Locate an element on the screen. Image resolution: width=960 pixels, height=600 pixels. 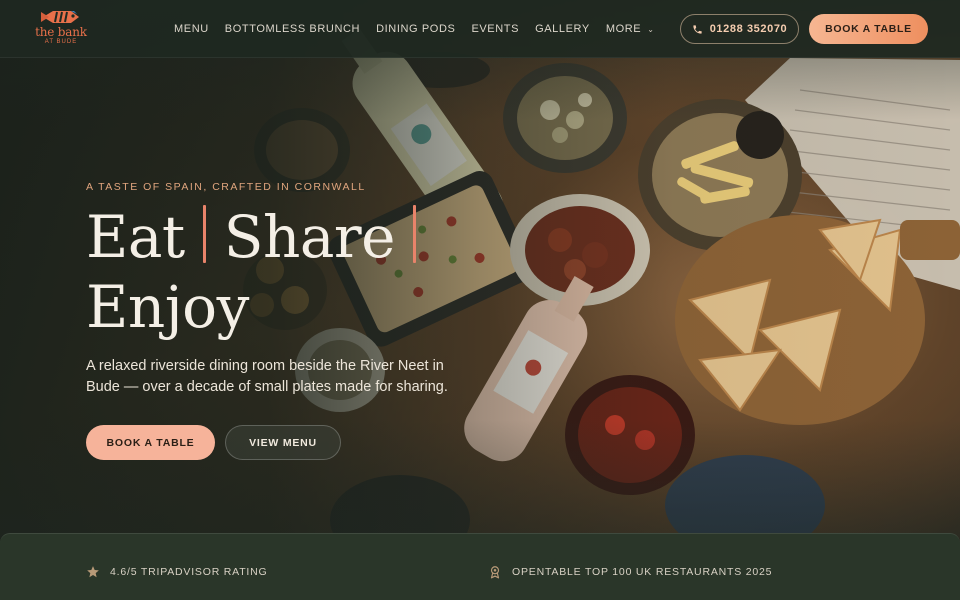
award-icon is located at coordinates (495, 572).